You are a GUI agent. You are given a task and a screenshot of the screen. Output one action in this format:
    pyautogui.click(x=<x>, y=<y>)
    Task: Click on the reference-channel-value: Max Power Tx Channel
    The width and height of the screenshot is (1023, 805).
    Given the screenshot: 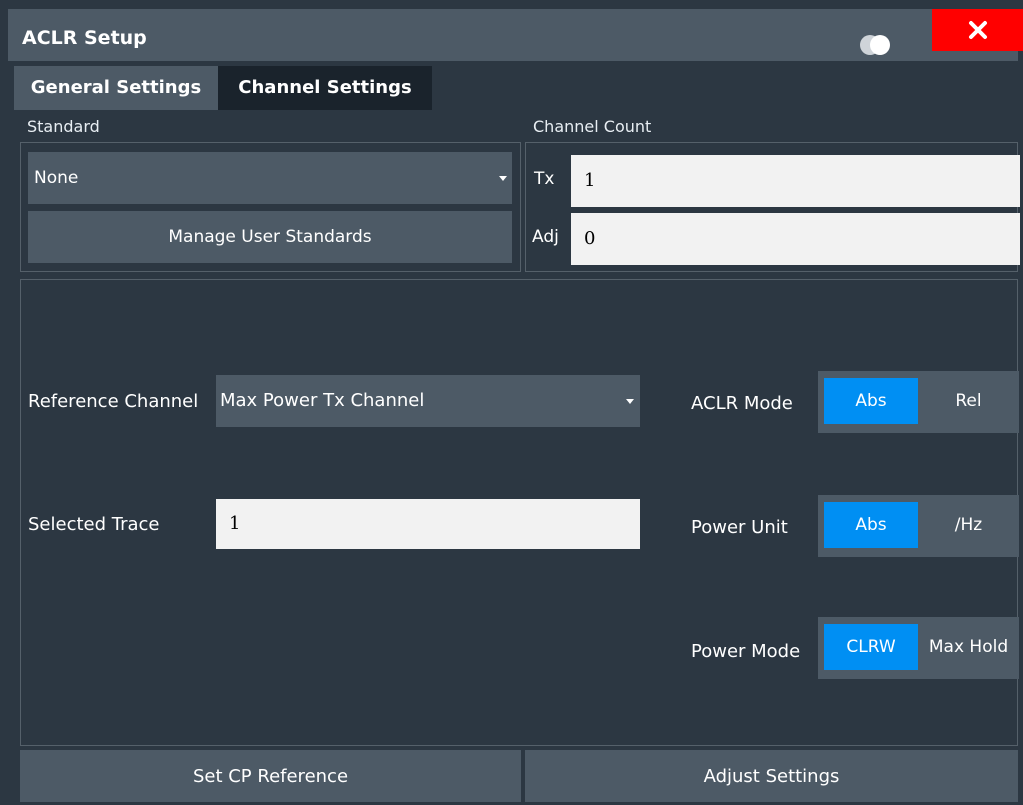 What is the action you would take?
    pyautogui.click(x=322, y=400)
    